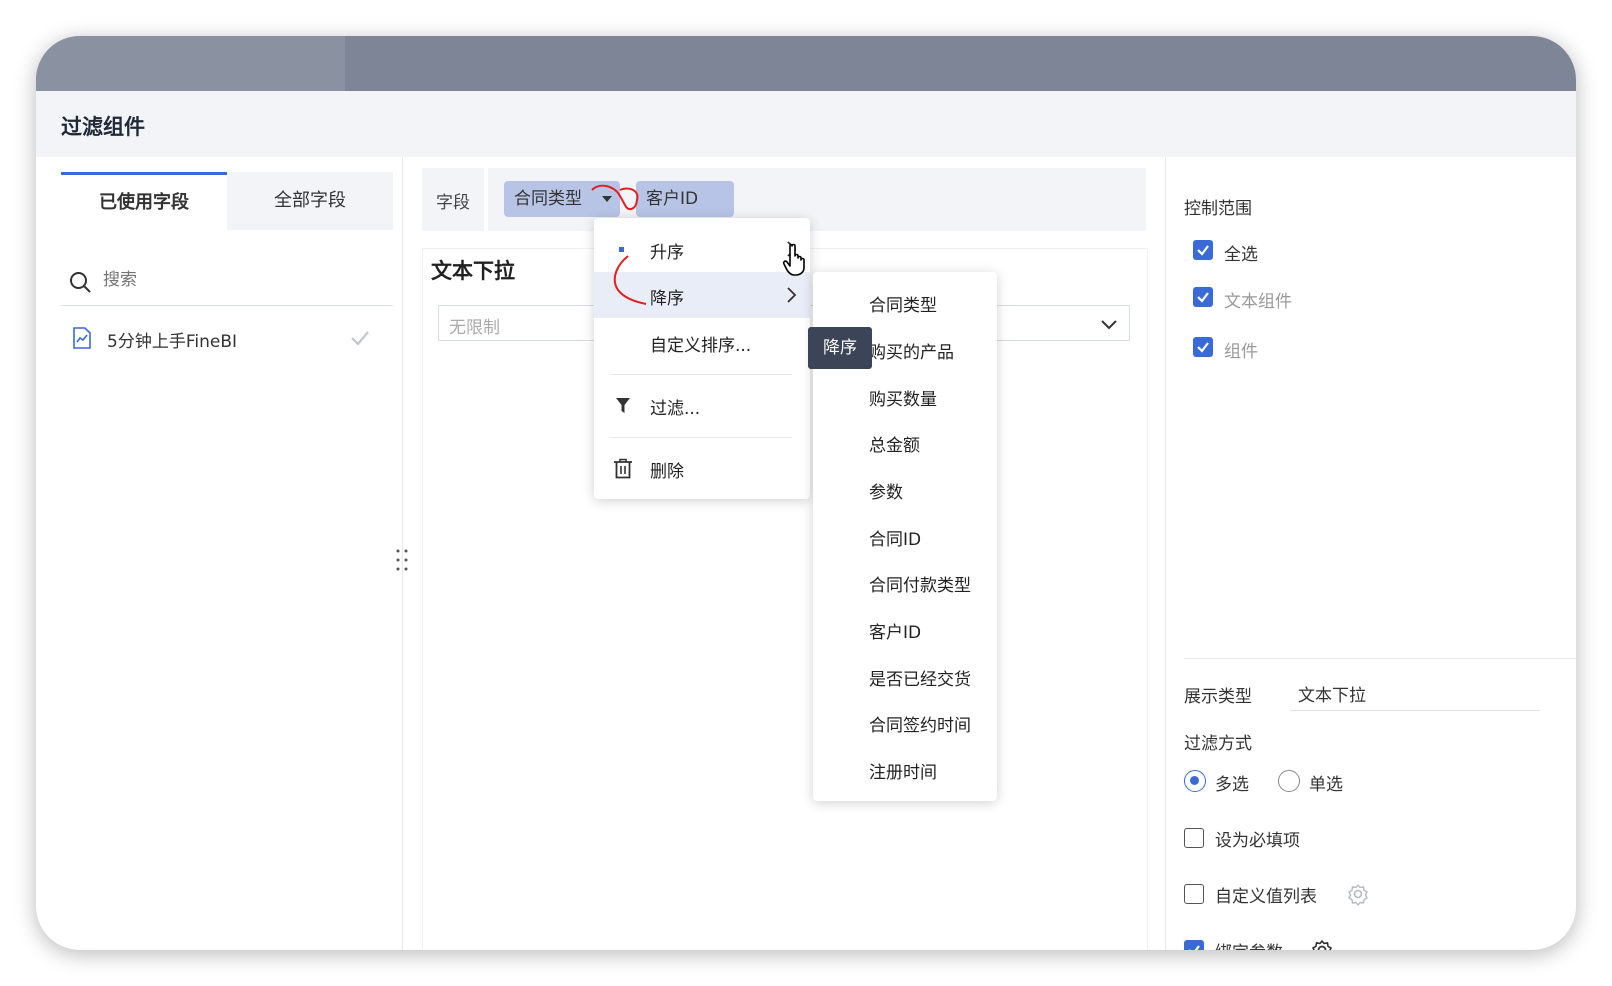  I want to click on submenu-item: 合同签约时间, so click(920, 723).